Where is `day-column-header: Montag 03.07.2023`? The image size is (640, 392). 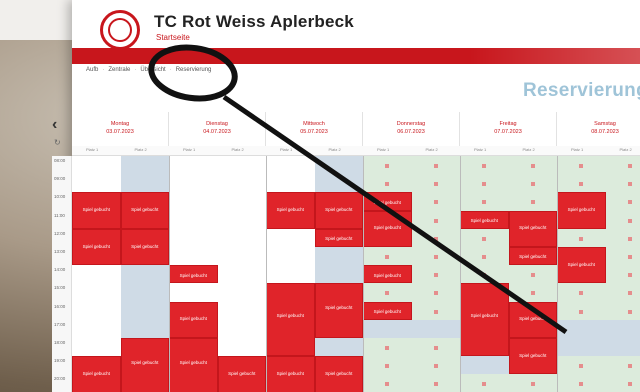
day-column-header: Montag 03.07.2023 is located at coordinates (120, 129).